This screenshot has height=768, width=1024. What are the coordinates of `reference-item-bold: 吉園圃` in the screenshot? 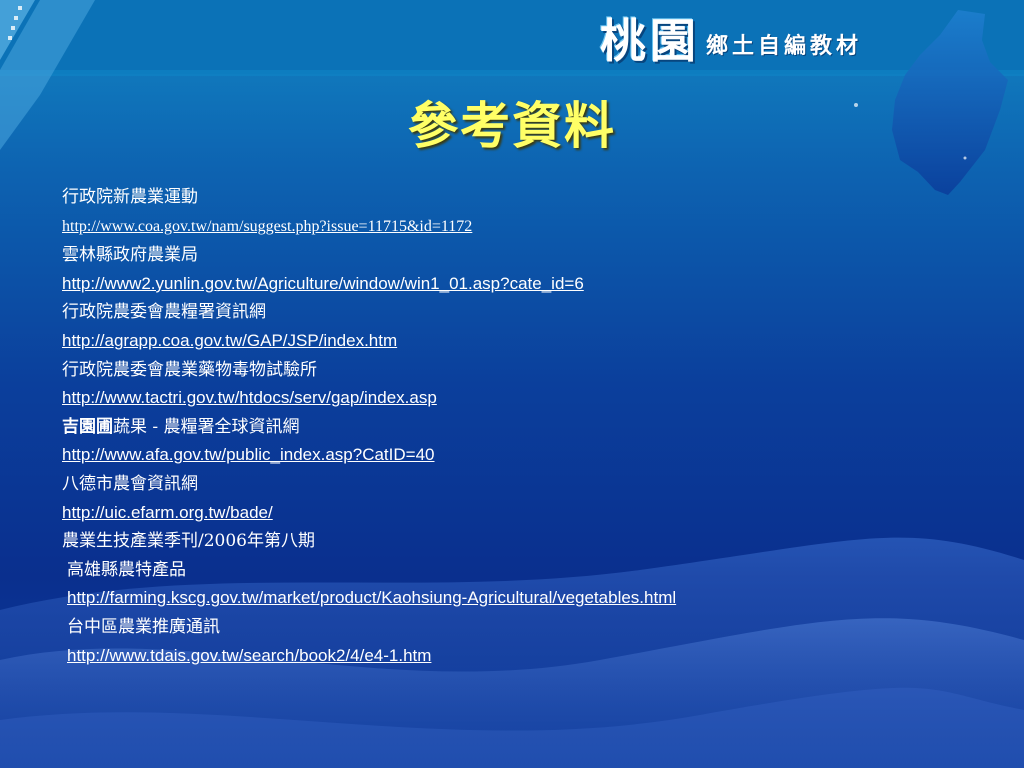 It's located at (87, 426).